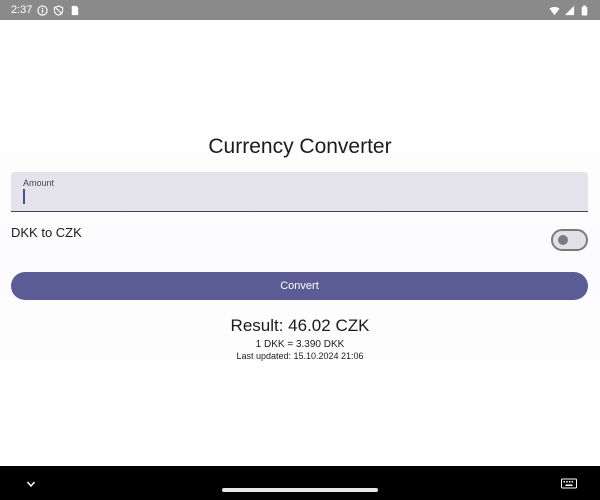 This screenshot has height=500, width=600. I want to click on result-text: Result: 46.02 CZK, so click(300, 325).